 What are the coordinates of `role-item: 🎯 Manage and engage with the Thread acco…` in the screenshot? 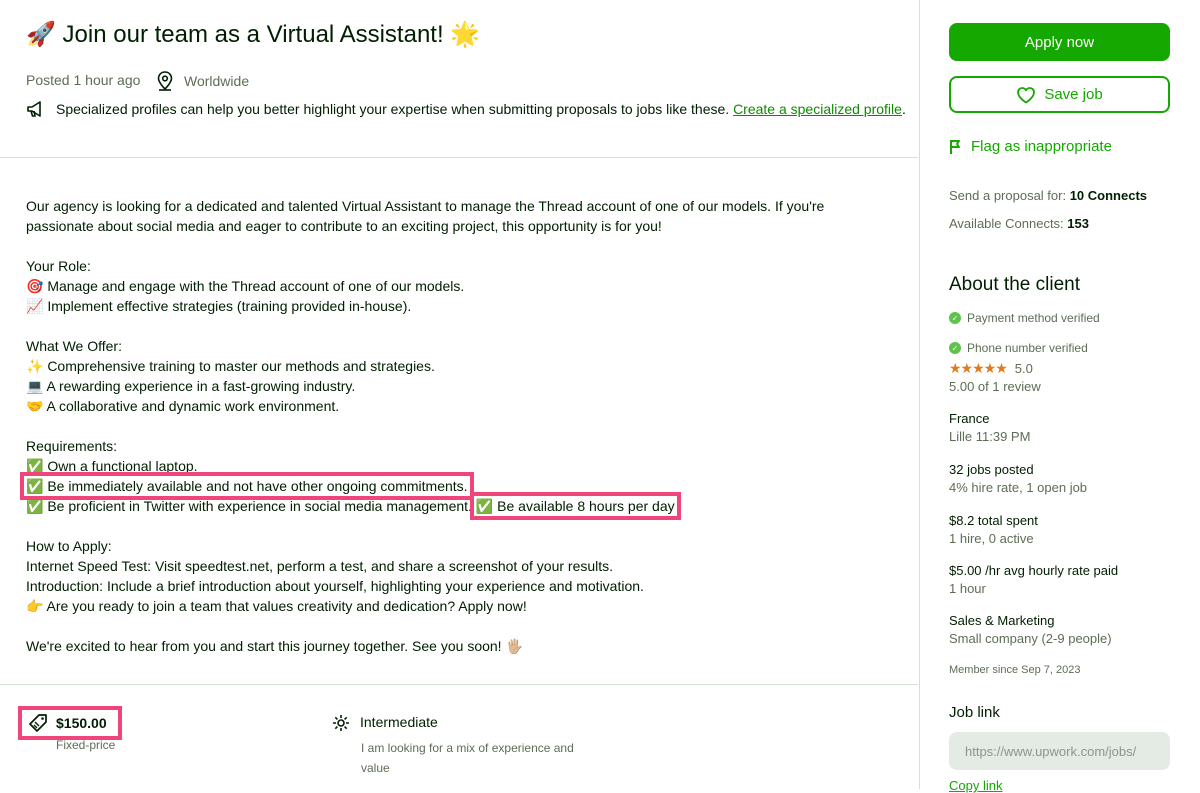 It's located at (245, 286).